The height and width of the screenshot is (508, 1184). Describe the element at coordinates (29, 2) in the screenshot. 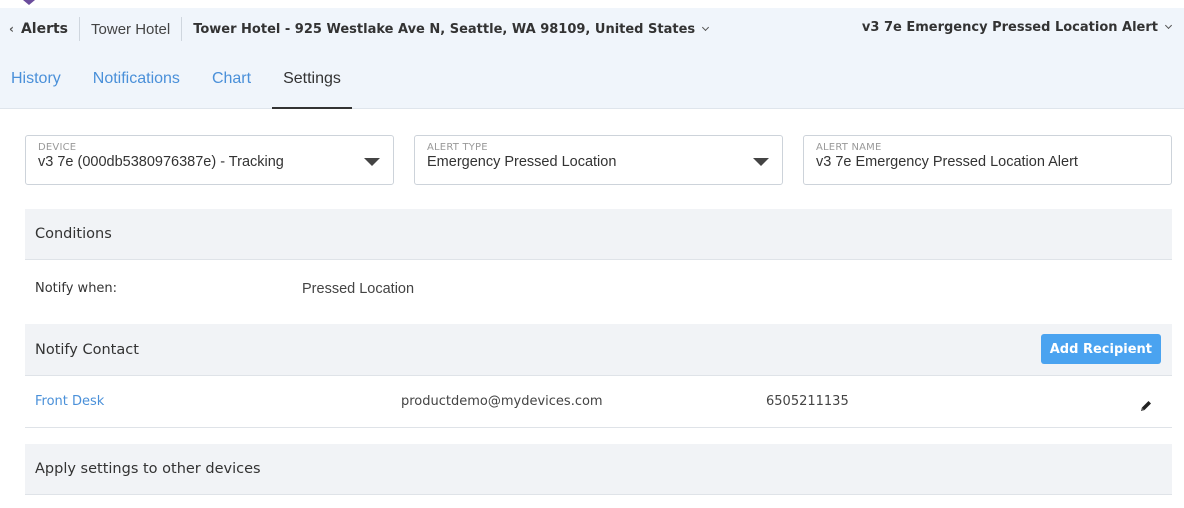

I see `brand-logo-icon` at that location.